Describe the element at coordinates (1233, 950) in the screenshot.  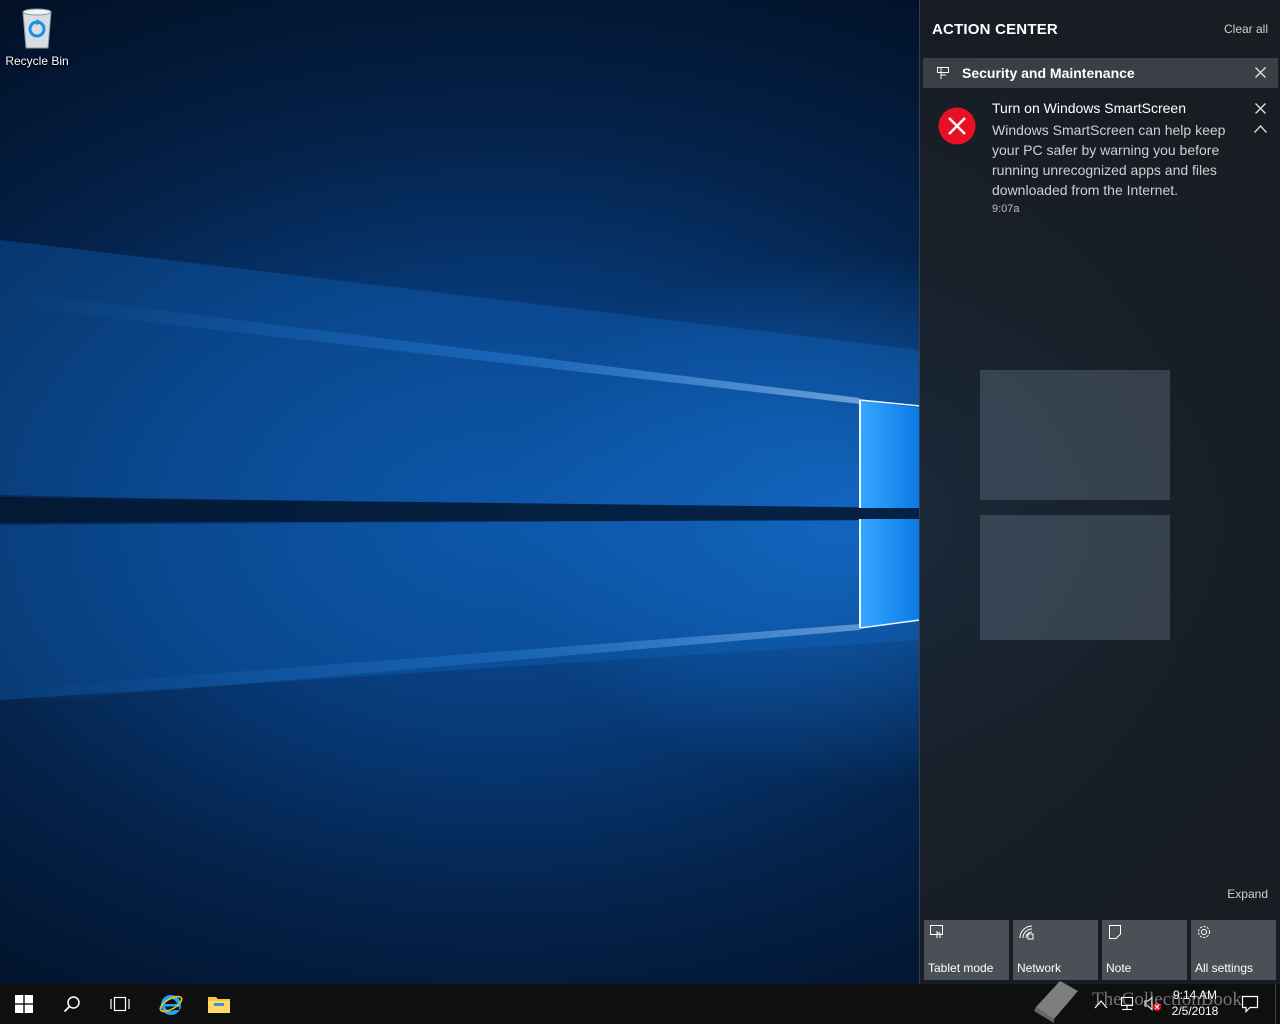
I see `quick-action-all-settings: All settings` at that location.